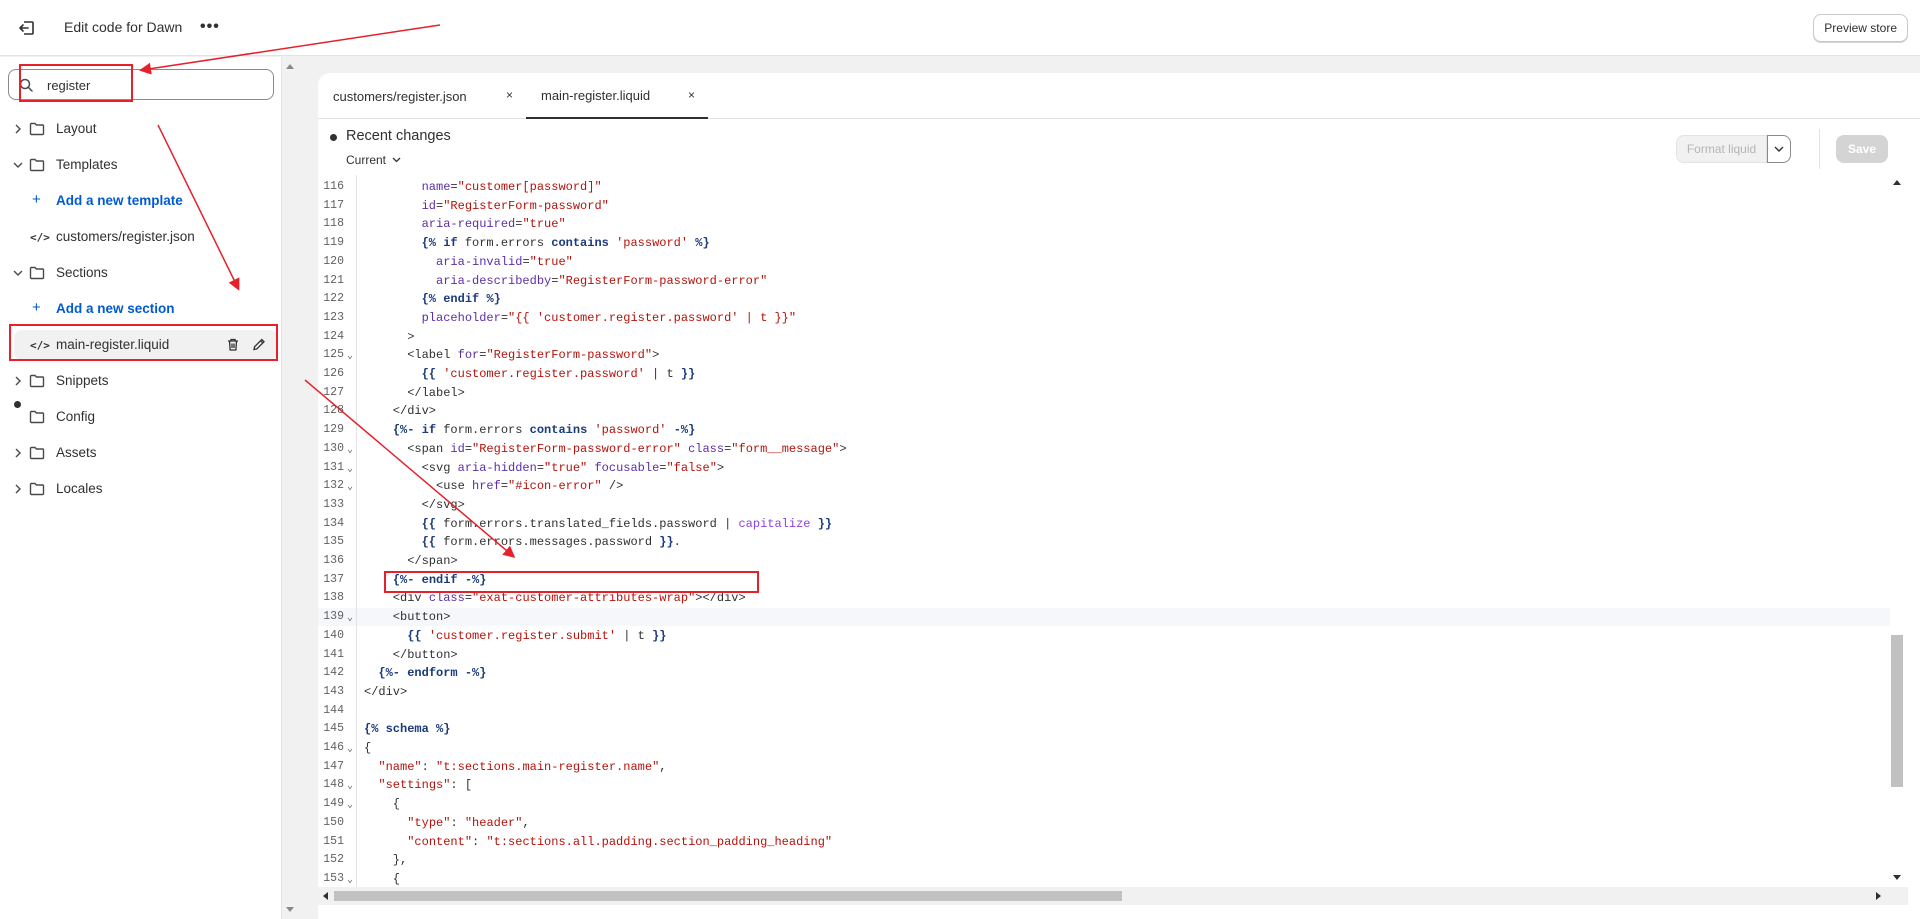  Describe the element at coordinates (333, 486) in the screenshot. I see `line-number: 132` at that location.